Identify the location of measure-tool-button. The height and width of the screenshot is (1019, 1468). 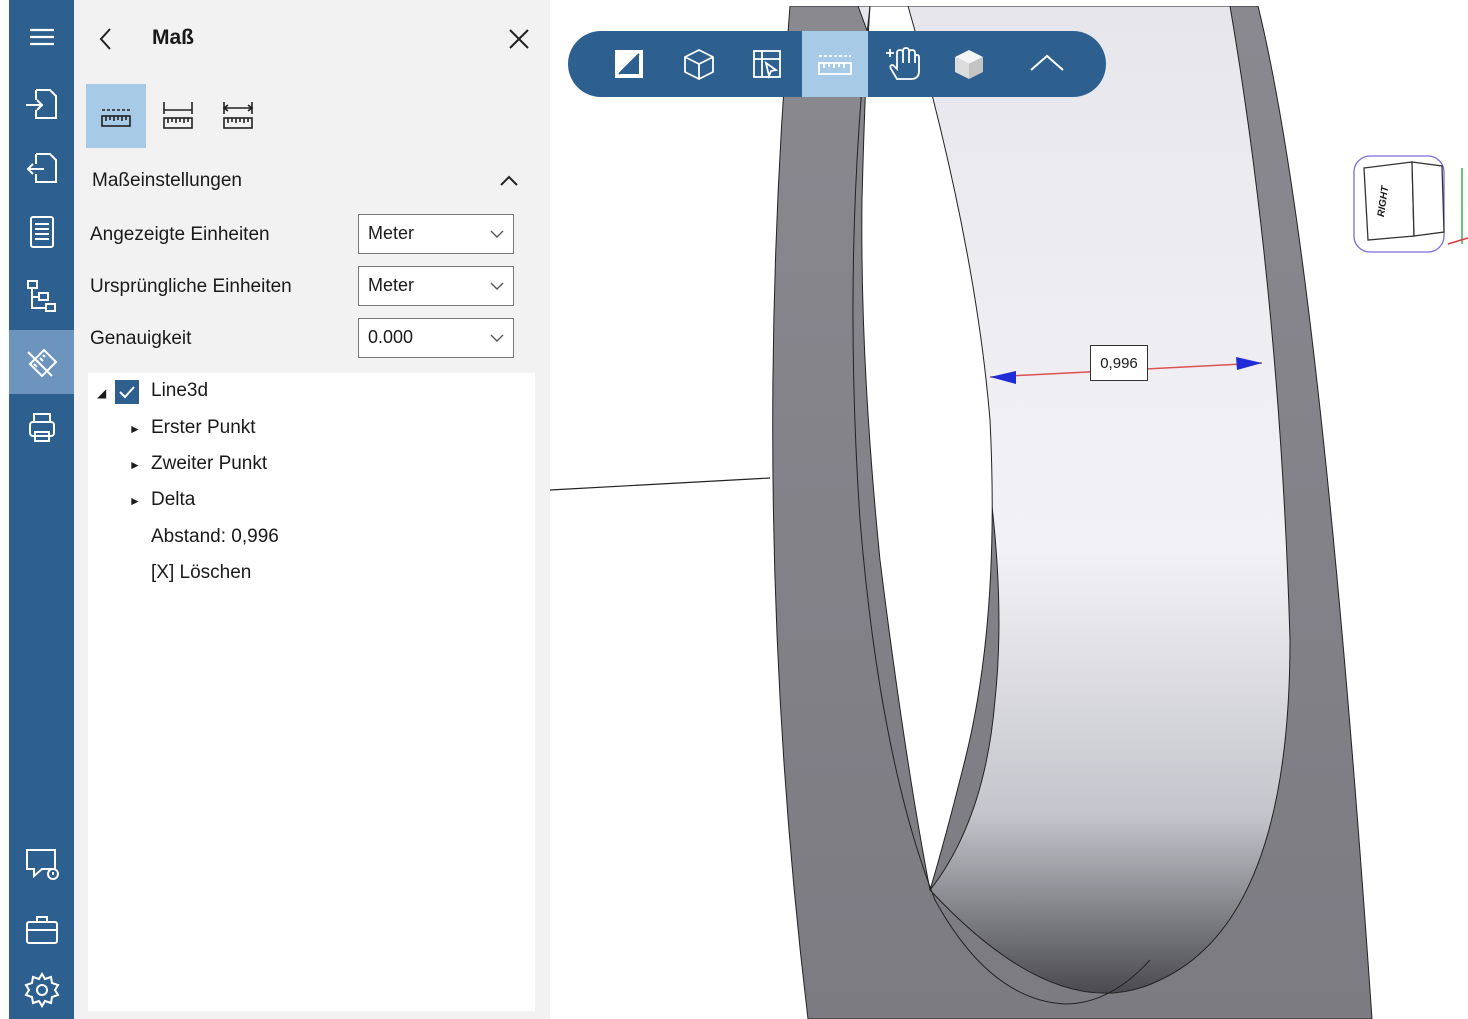
(41, 362).